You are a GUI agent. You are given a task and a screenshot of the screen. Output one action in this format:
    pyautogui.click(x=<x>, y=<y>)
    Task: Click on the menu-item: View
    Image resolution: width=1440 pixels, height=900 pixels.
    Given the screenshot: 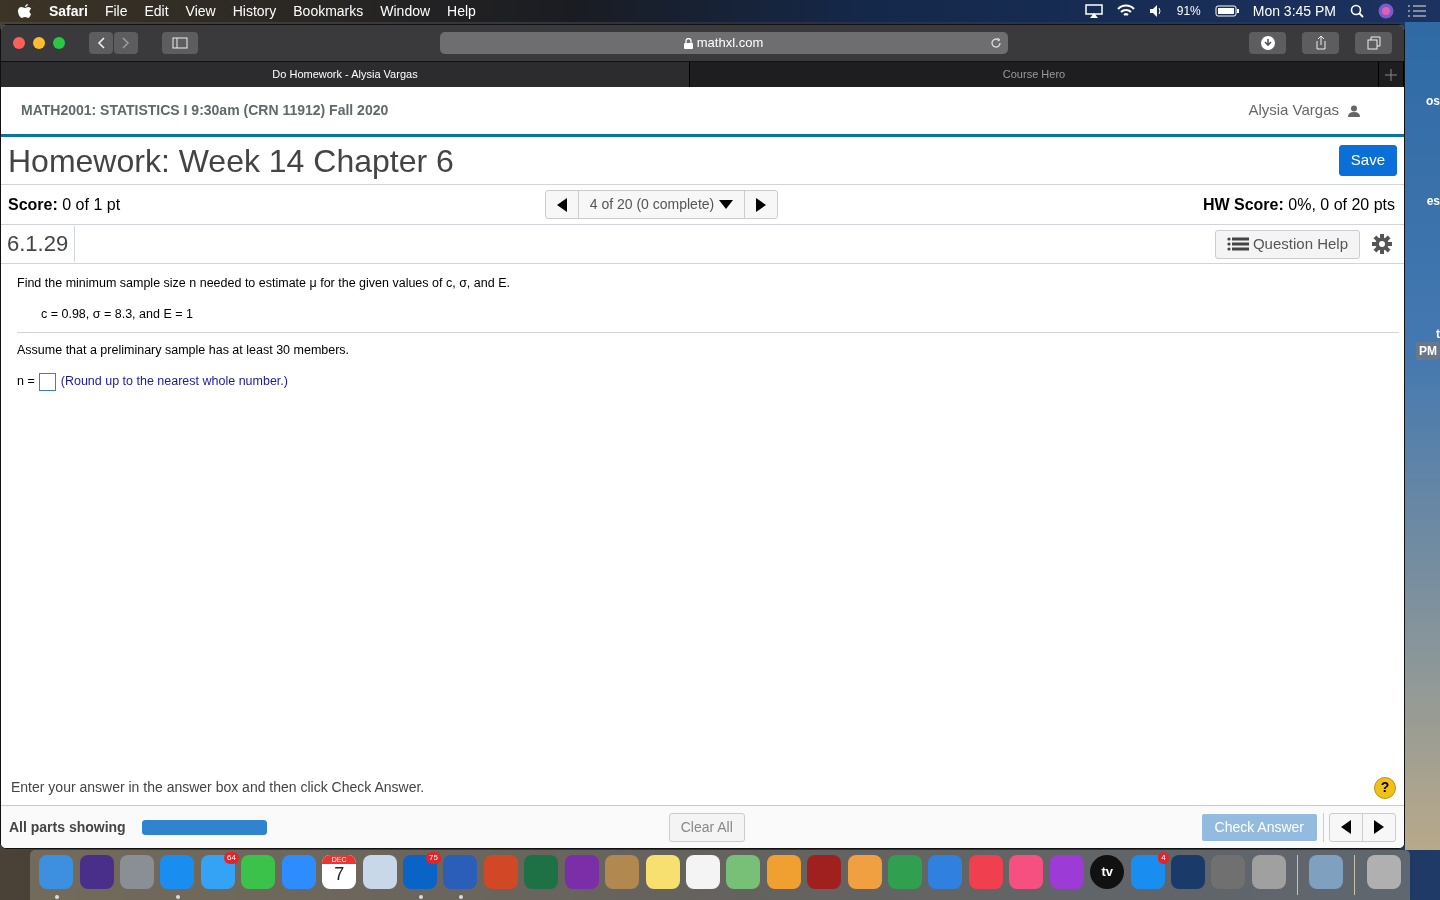 What is the action you would take?
    pyautogui.click(x=200, y=11)
    